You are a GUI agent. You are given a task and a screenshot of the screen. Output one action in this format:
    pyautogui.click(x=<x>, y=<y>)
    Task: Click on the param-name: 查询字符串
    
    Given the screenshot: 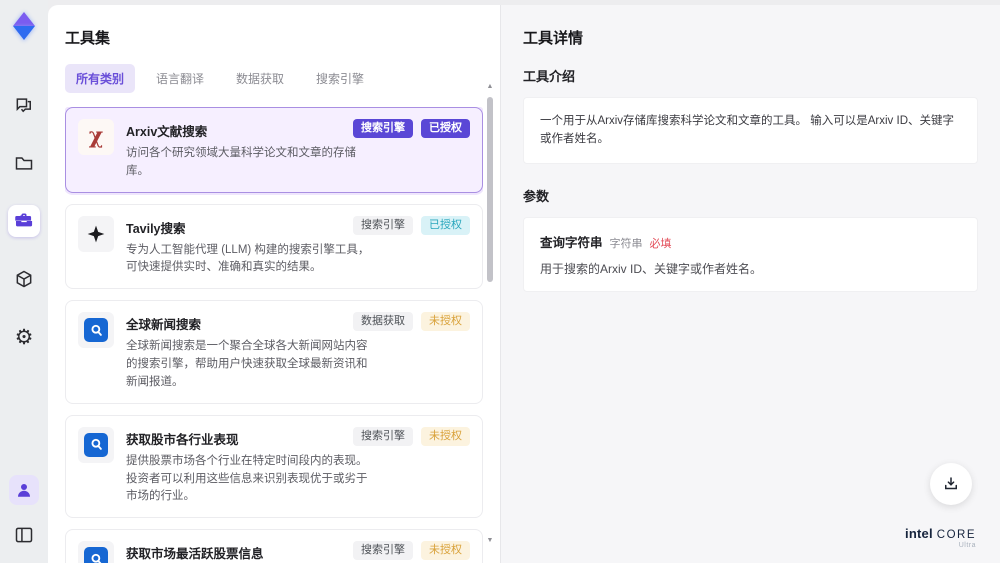 What is the action you would take?
    pyautogui.click(x=571, y=242)
    